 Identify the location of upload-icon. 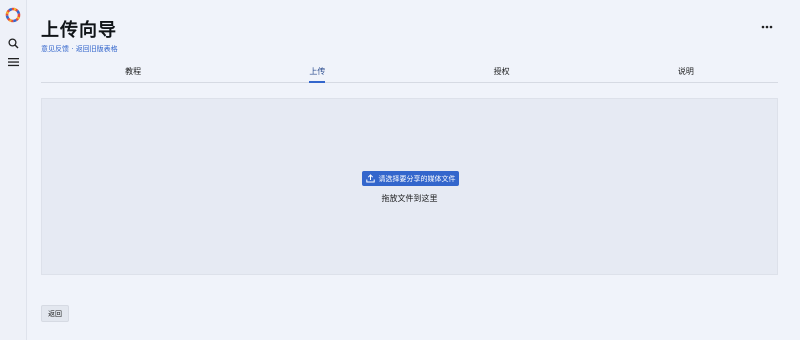
(370, 178).